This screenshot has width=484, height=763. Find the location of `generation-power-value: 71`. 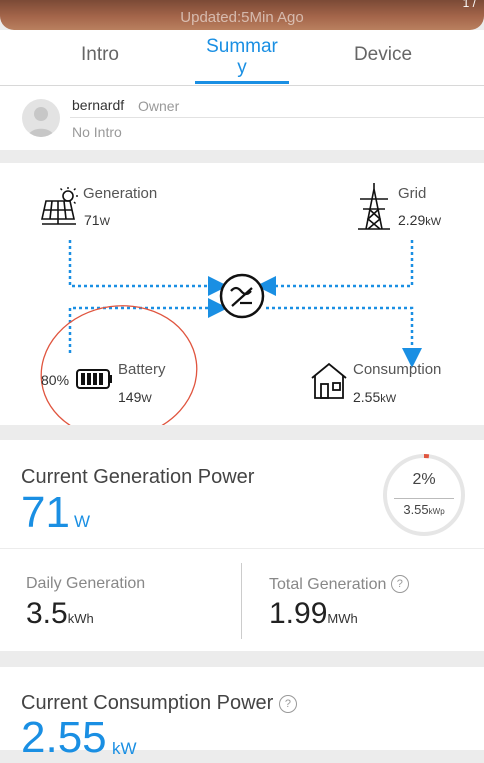

generation-power-value: 71 is located at coordinates (45, 513).